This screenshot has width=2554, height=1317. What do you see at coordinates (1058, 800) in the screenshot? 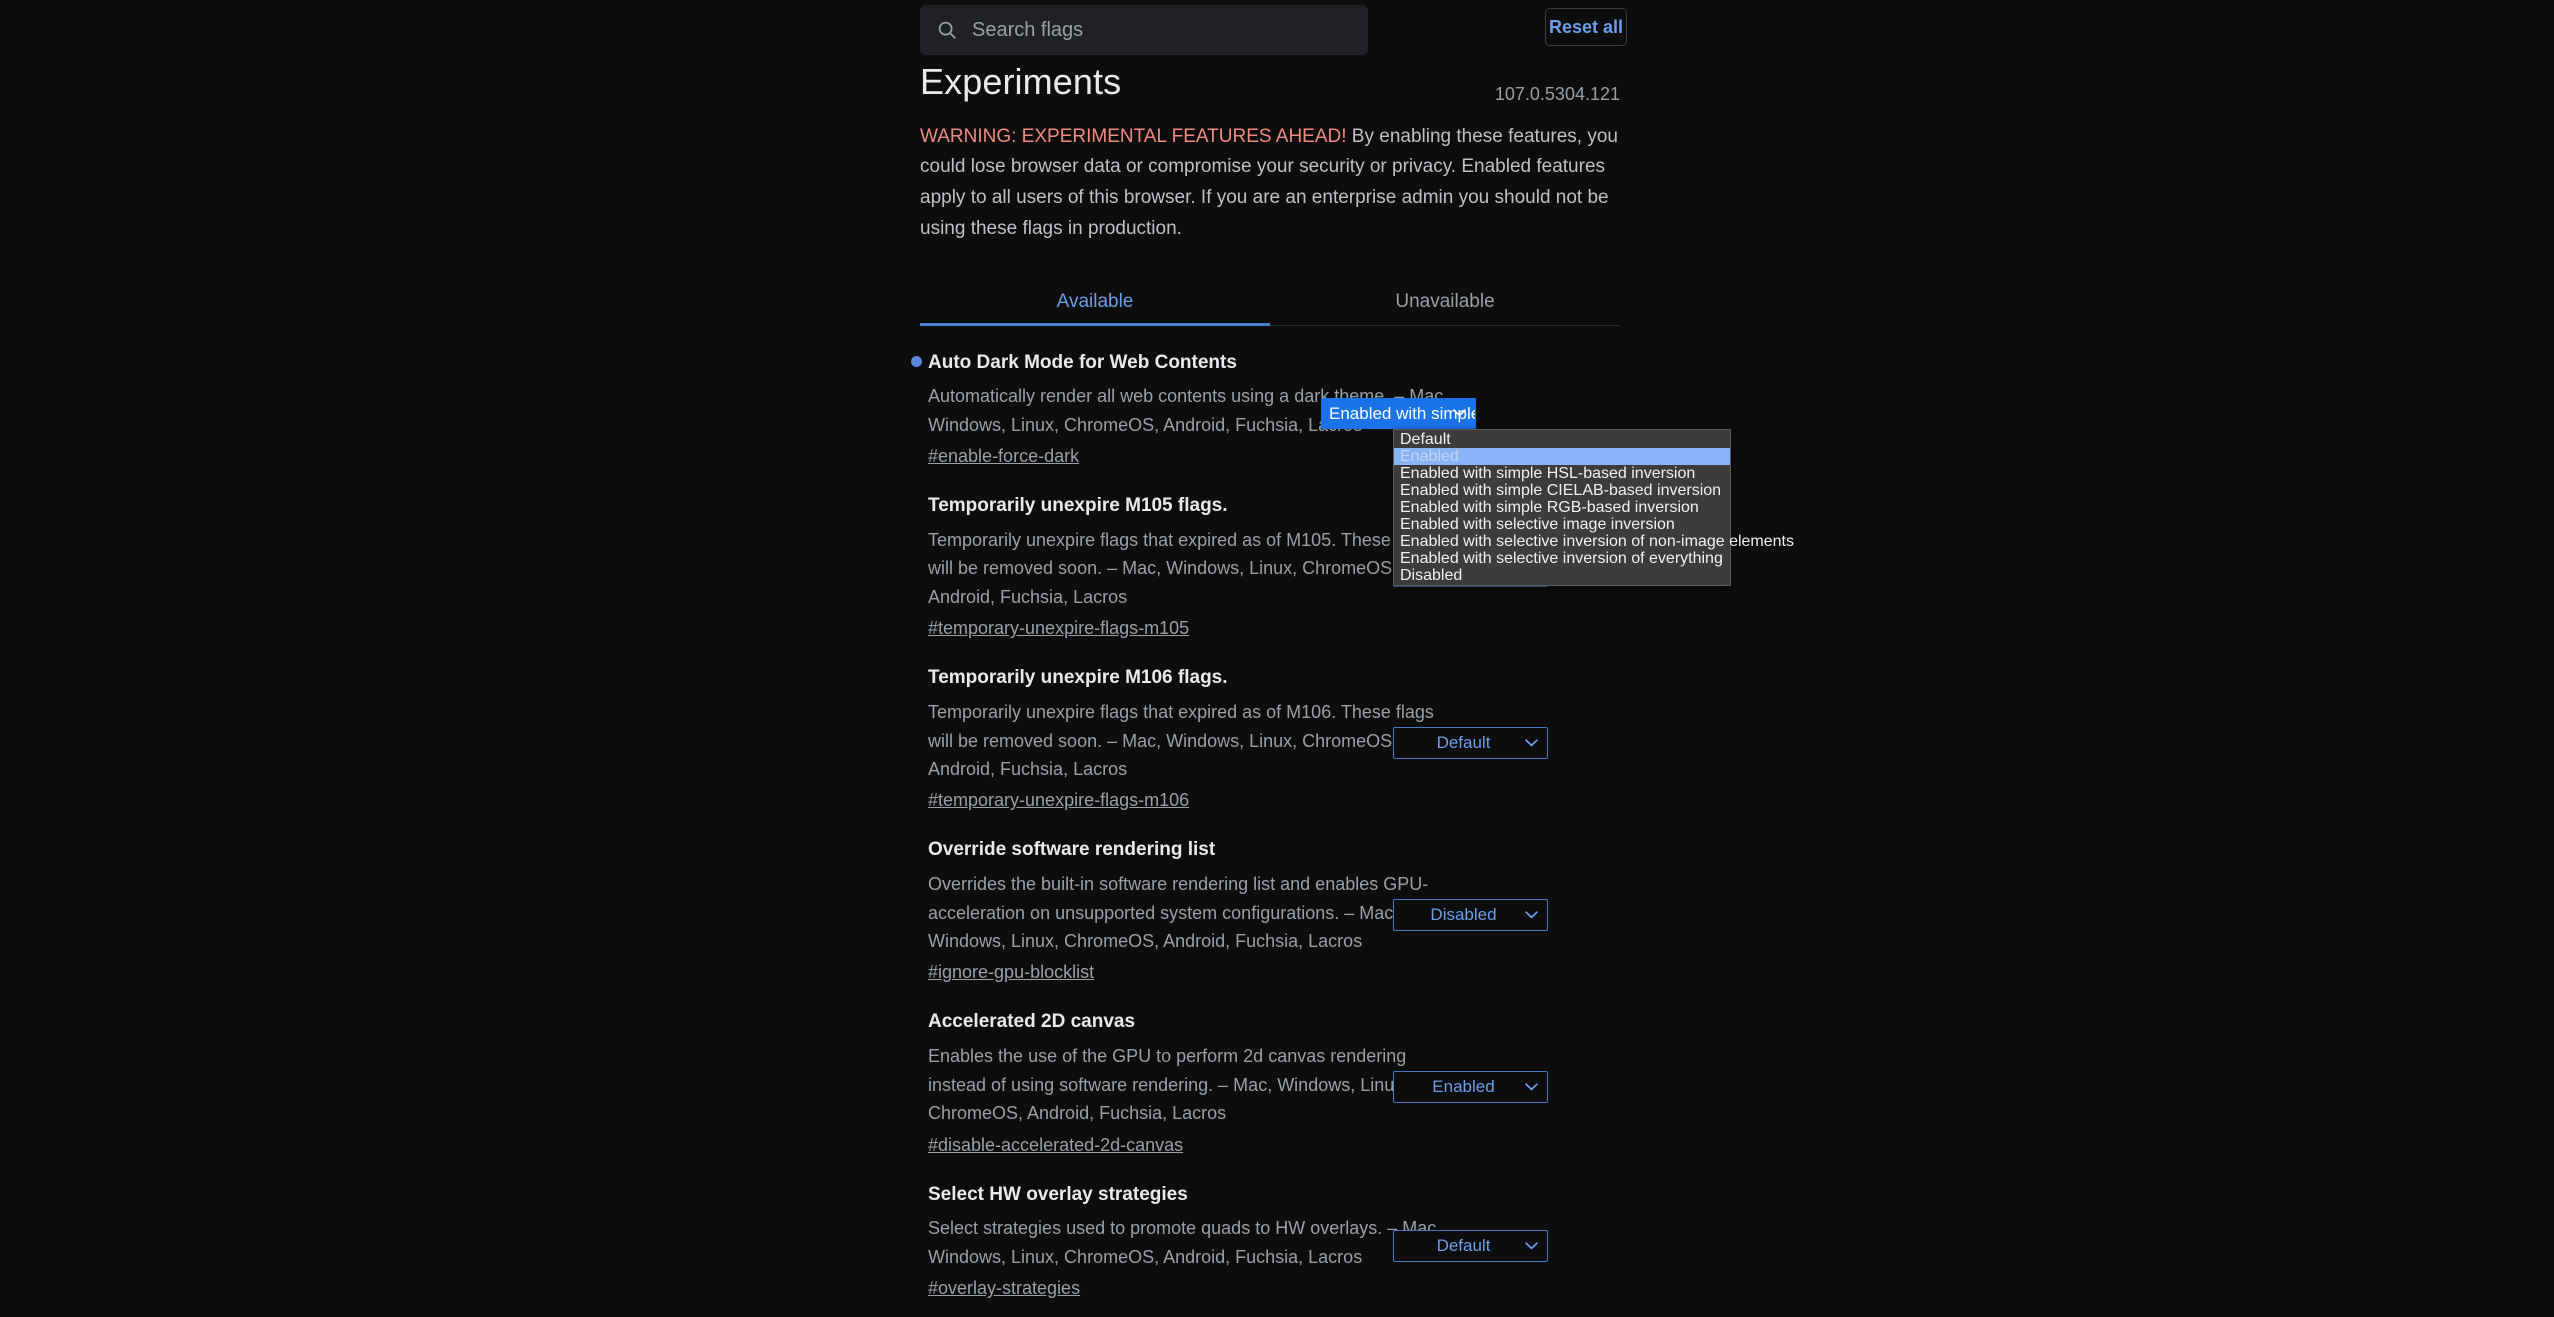
I see `flag-anchor-link: #temporary-unexpire-flags-m106` at bounding box center [1058, 800].